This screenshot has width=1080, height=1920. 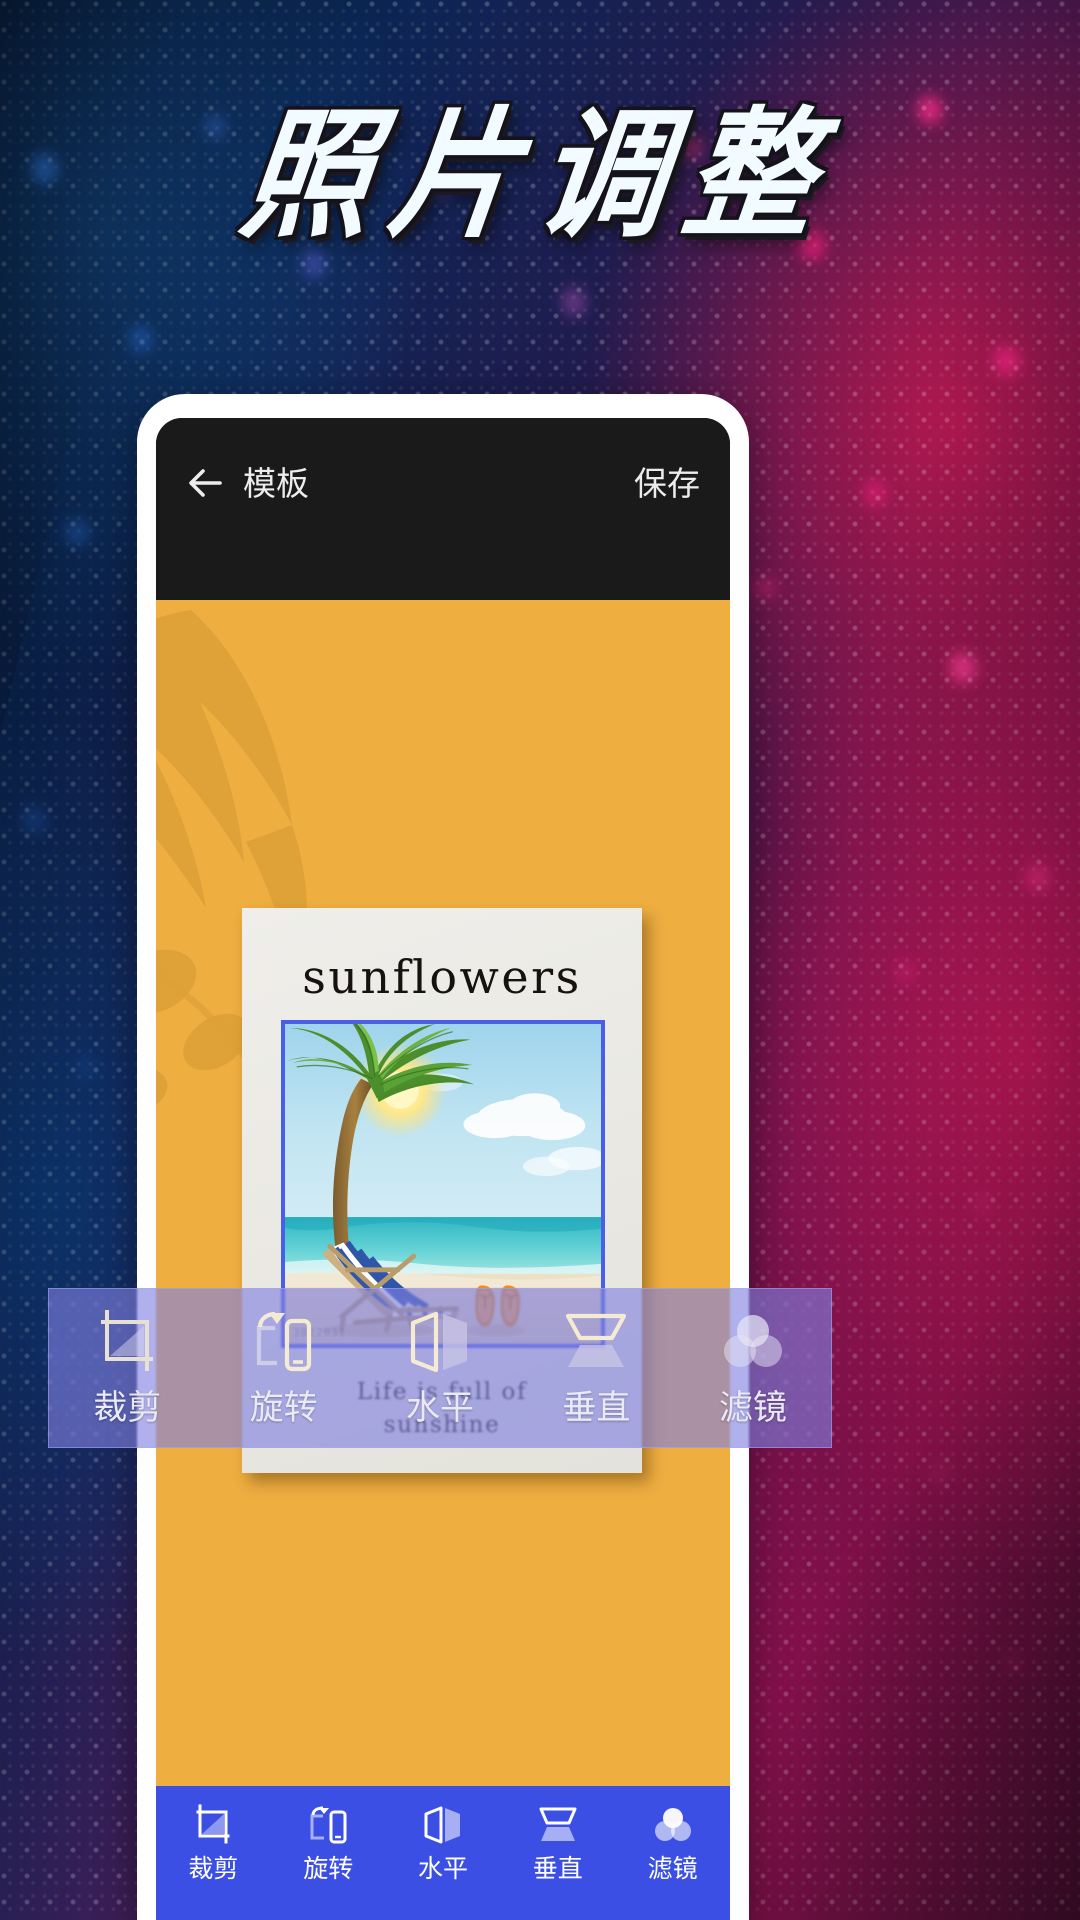 I want to click on overlay-item-filter: 滤镜, so click(x=753, y=1367).